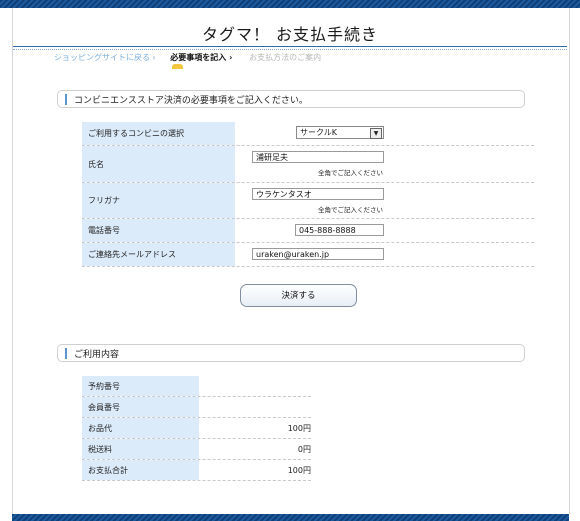 This screenshot has width=580, height=521. What do you see at coordinates (158, 200) in the screenshot?
I see `kana-label: フリガナ` at bounding box center [158, 200].